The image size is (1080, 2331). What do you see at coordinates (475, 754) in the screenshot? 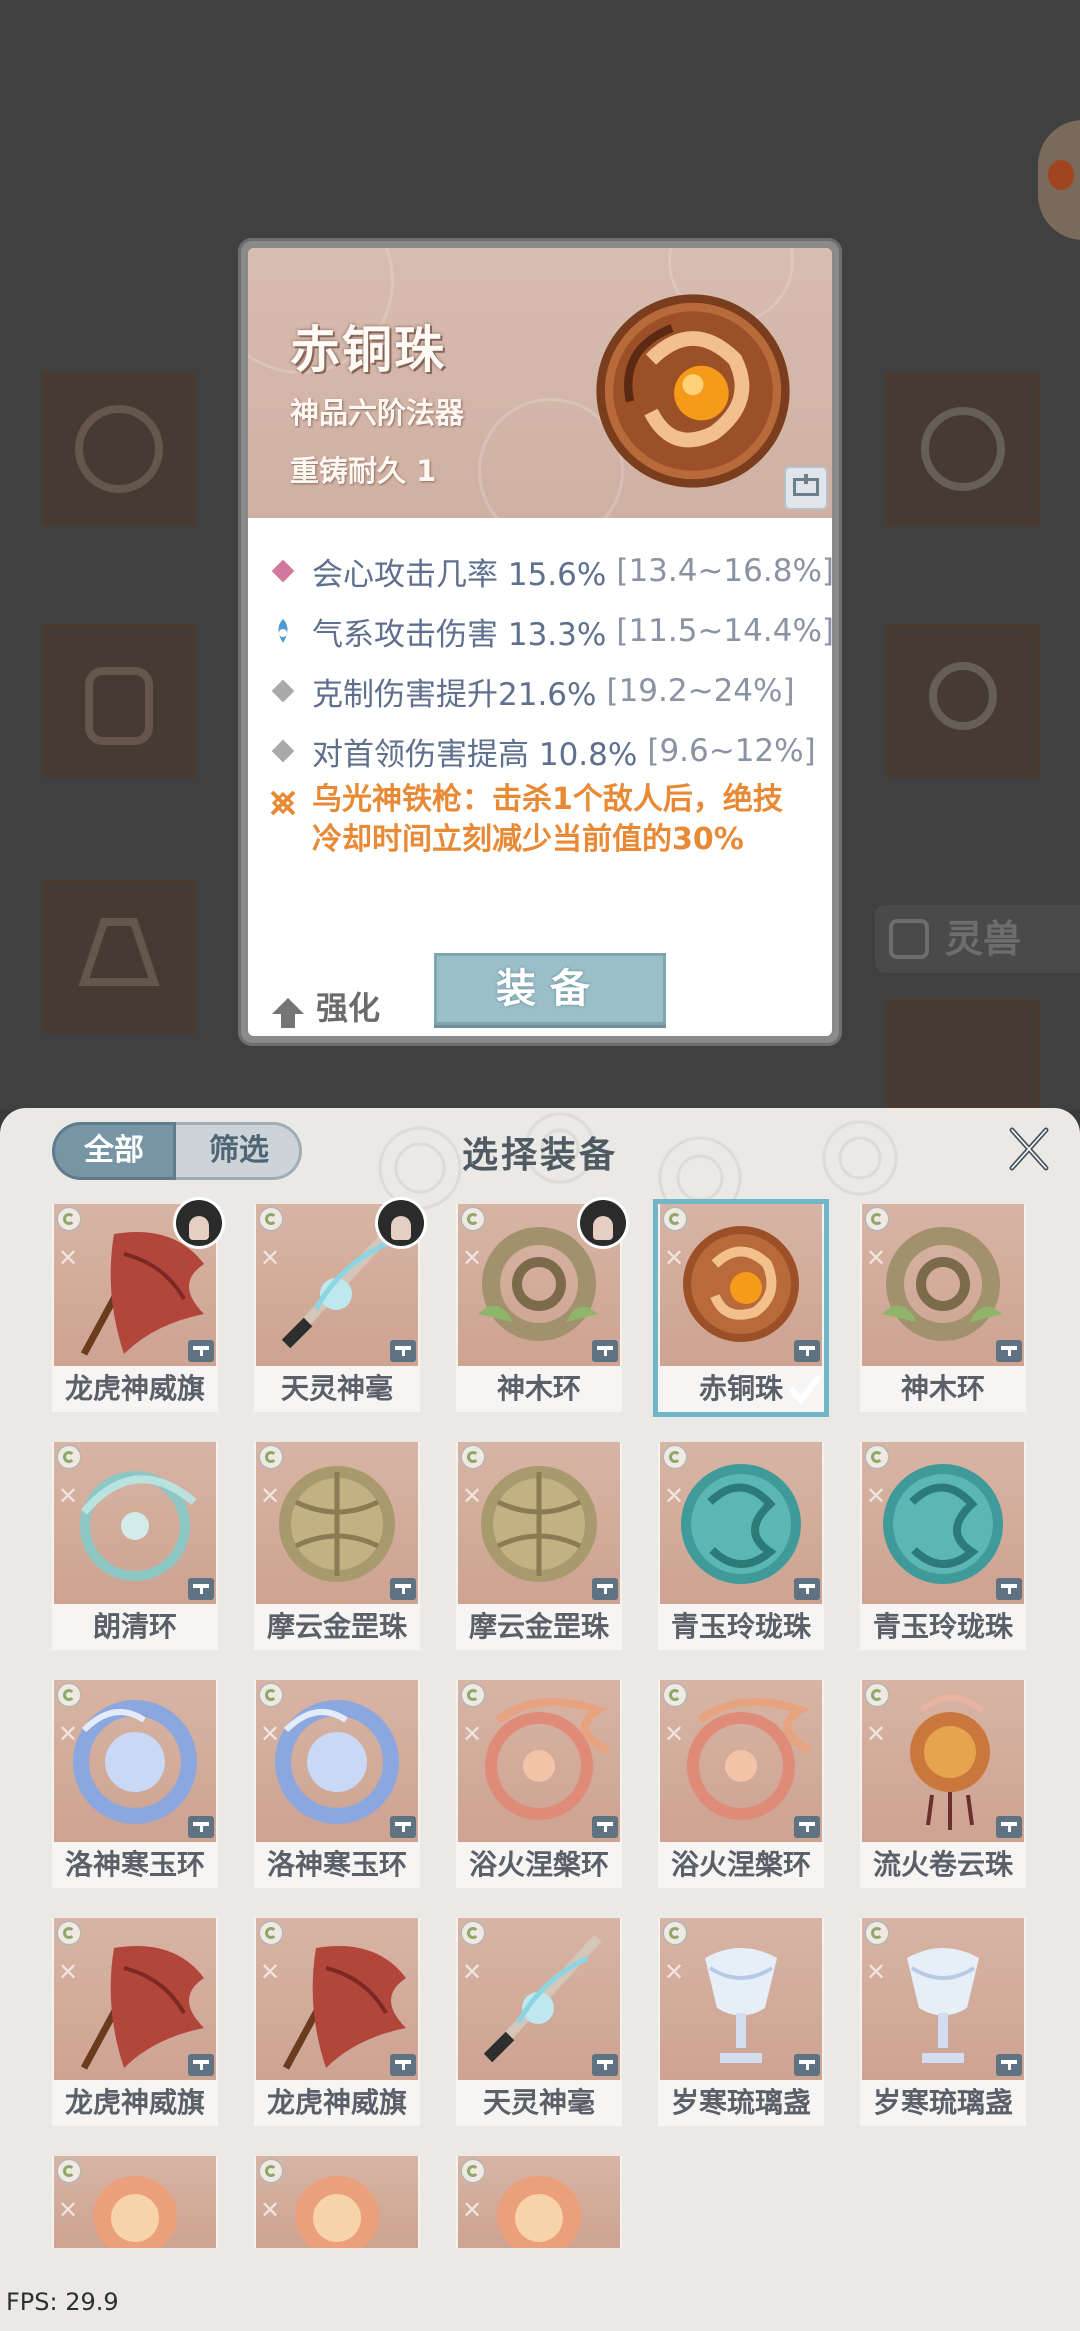
I see `stat-text: 对首领伤害提高 10.8%` at bounding box center [475, 754].